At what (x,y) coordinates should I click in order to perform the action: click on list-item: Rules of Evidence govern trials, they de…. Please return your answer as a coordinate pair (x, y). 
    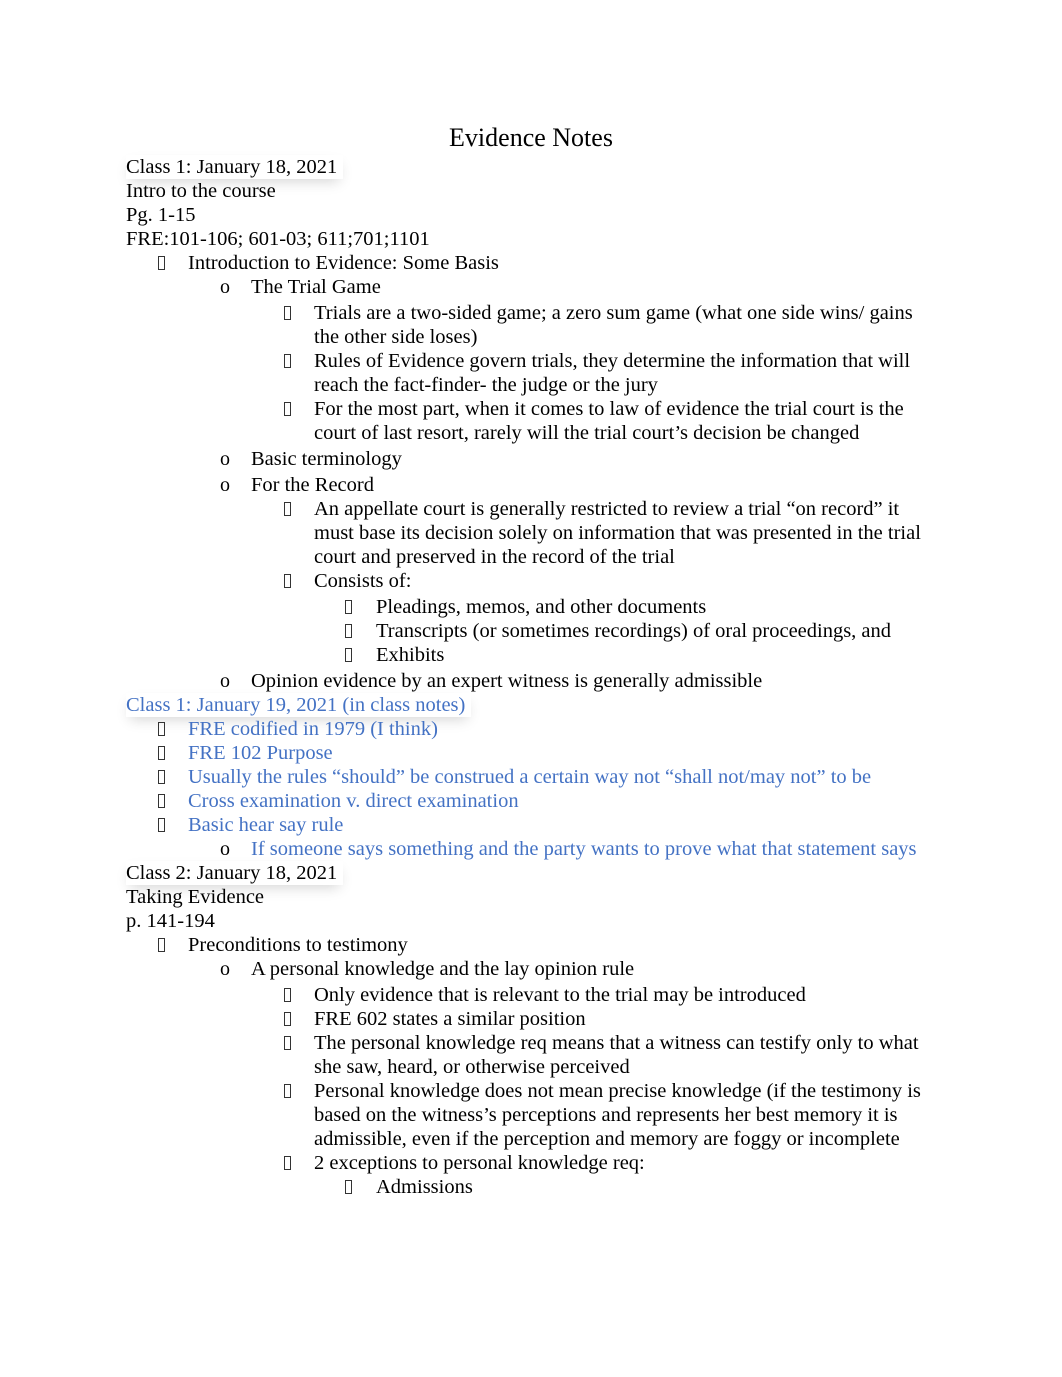
    Looking at the image, I should click on (531, 373).